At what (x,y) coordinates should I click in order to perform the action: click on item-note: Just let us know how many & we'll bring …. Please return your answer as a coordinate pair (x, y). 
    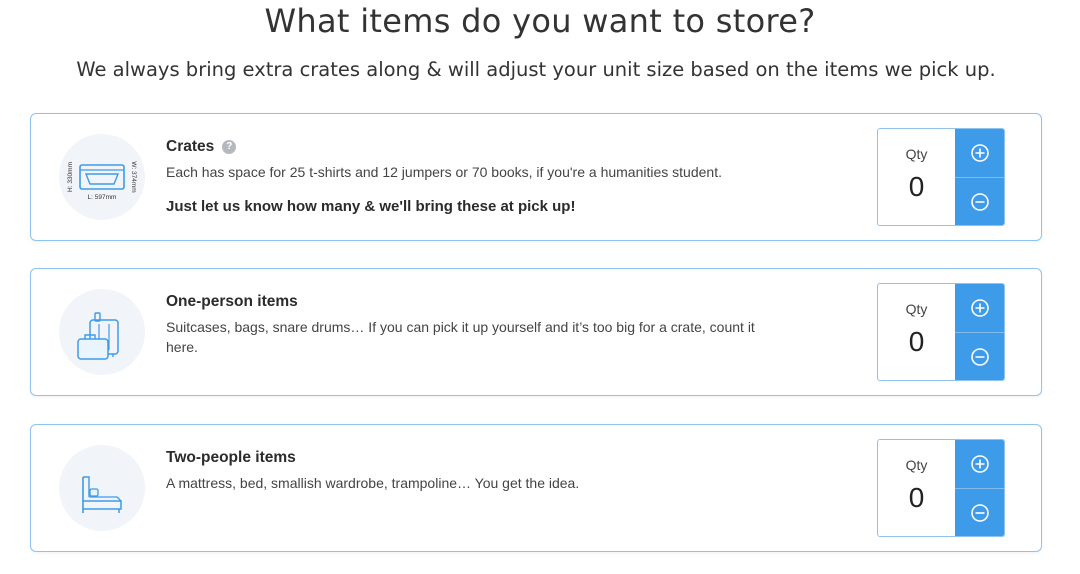
    Looking at the image, I should click on (371, 206).